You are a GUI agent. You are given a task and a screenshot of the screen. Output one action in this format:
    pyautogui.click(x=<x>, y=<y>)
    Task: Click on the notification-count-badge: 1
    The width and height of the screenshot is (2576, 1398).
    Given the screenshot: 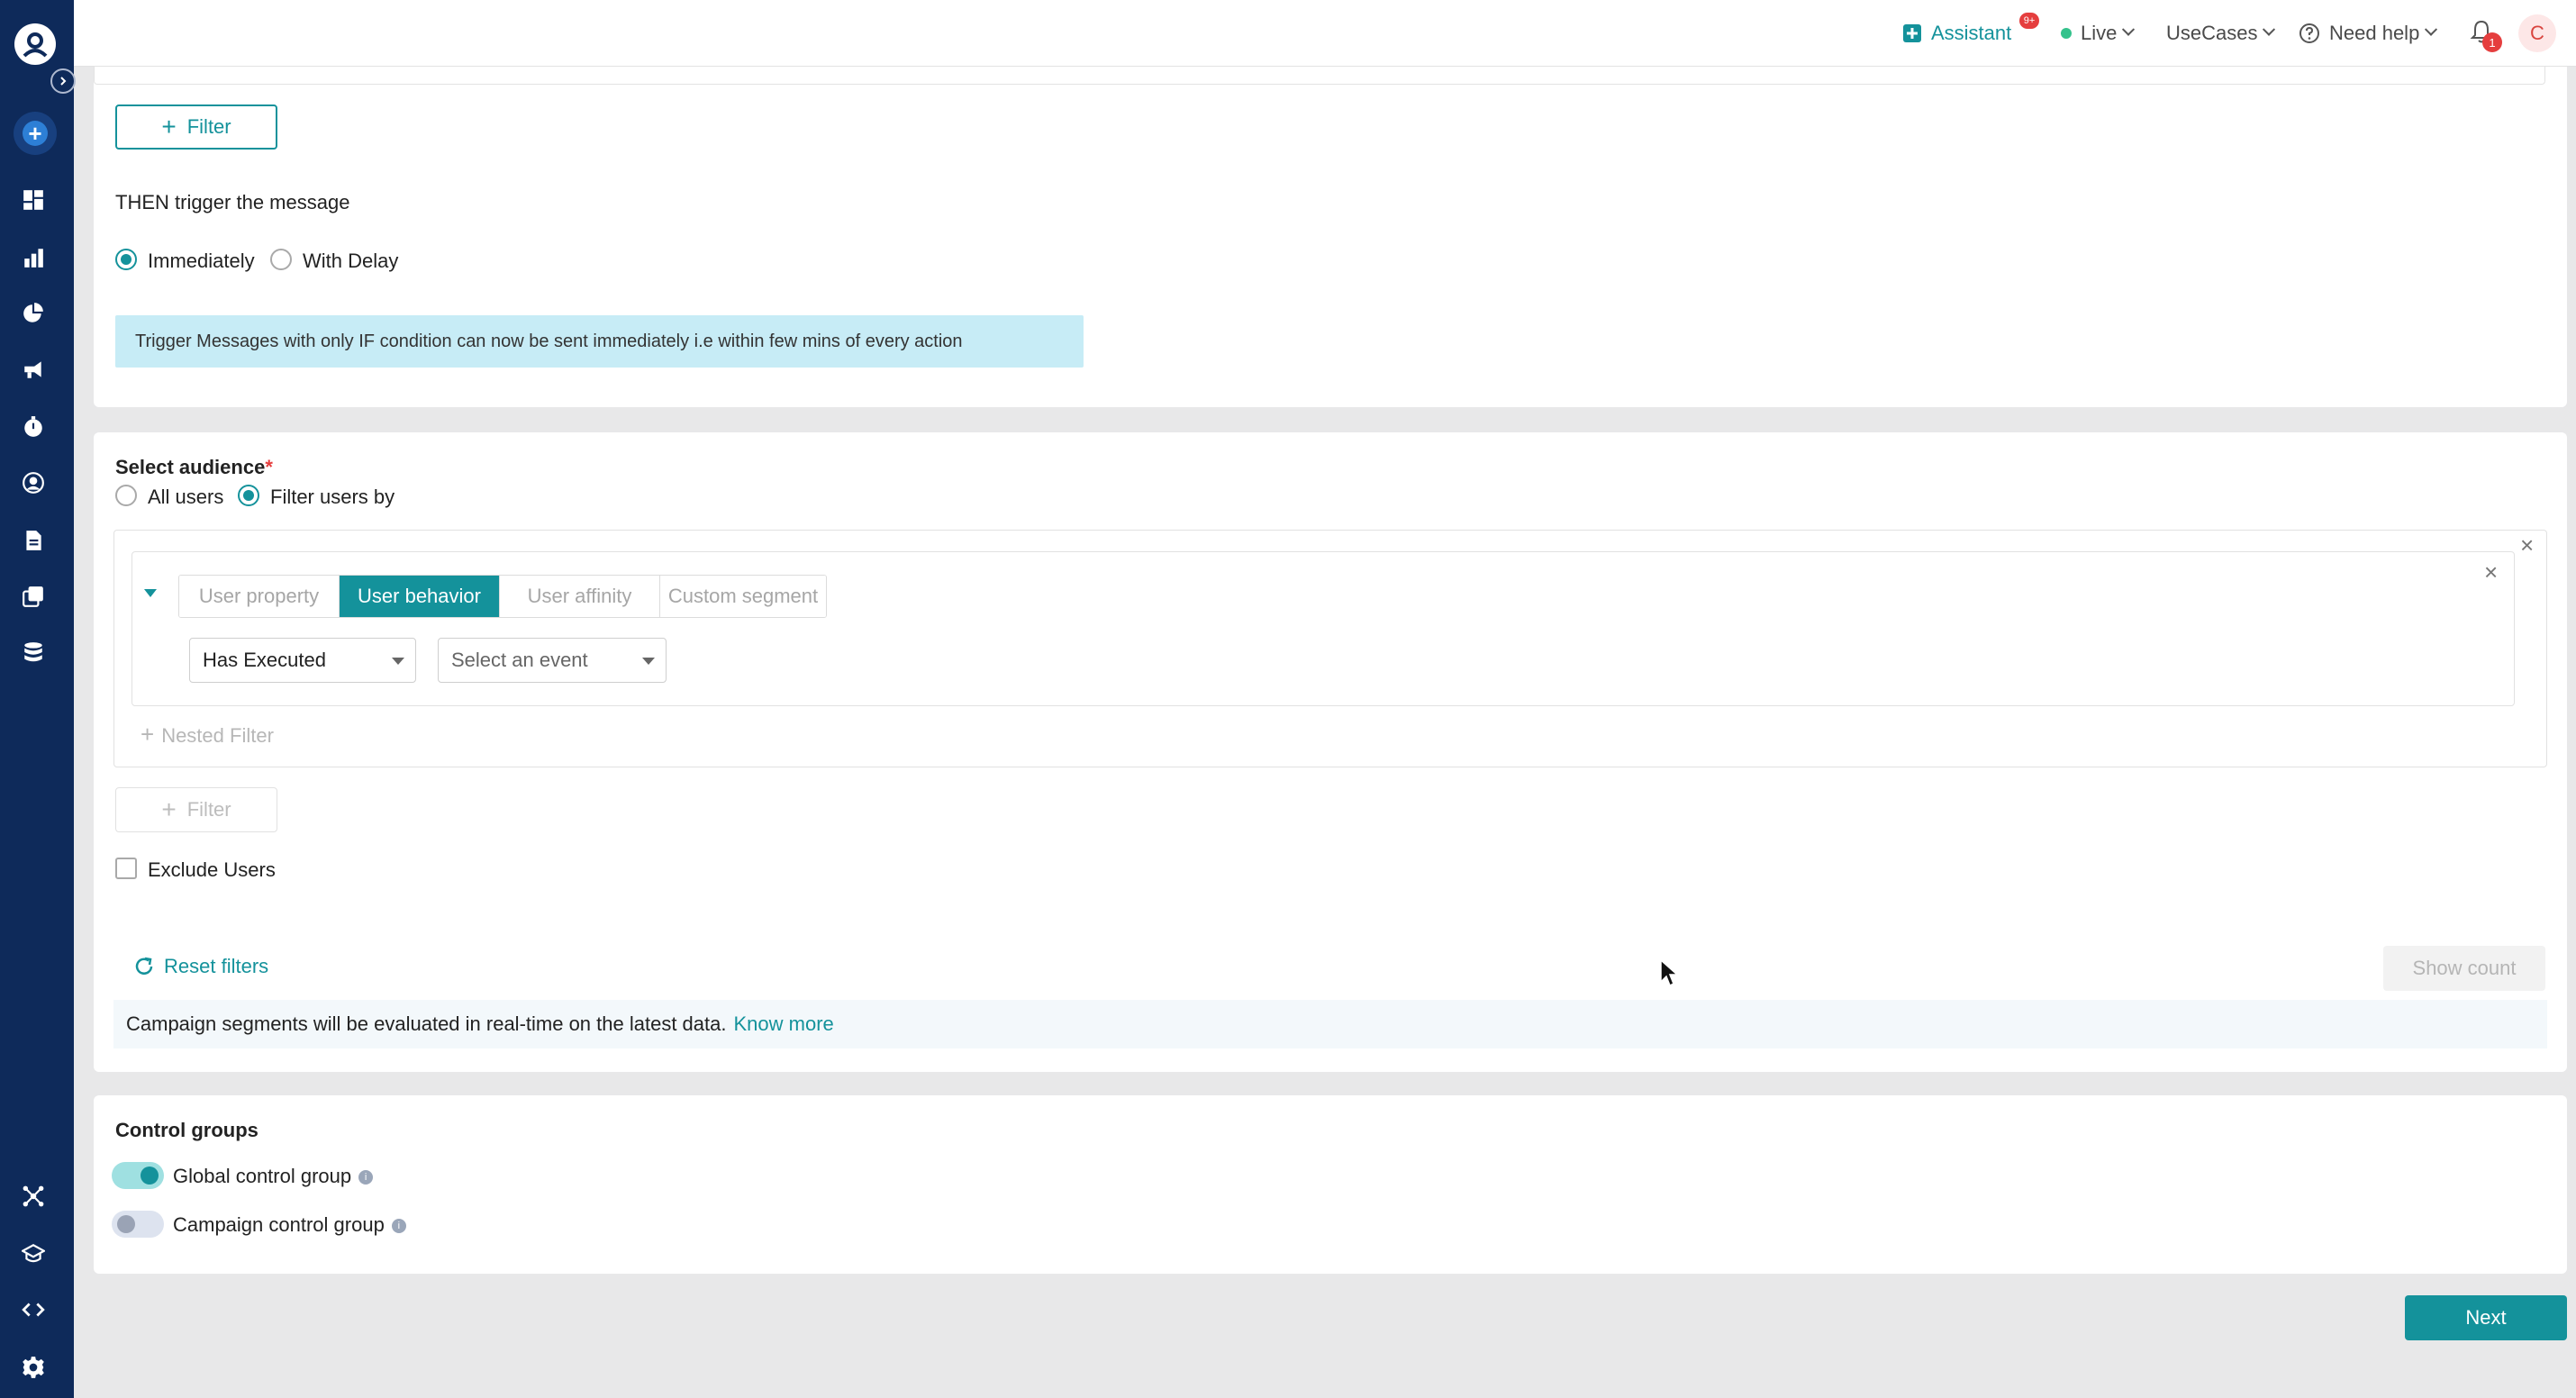 What is the action you would take?
    pyautogui.click(x=2492, y=42)
    